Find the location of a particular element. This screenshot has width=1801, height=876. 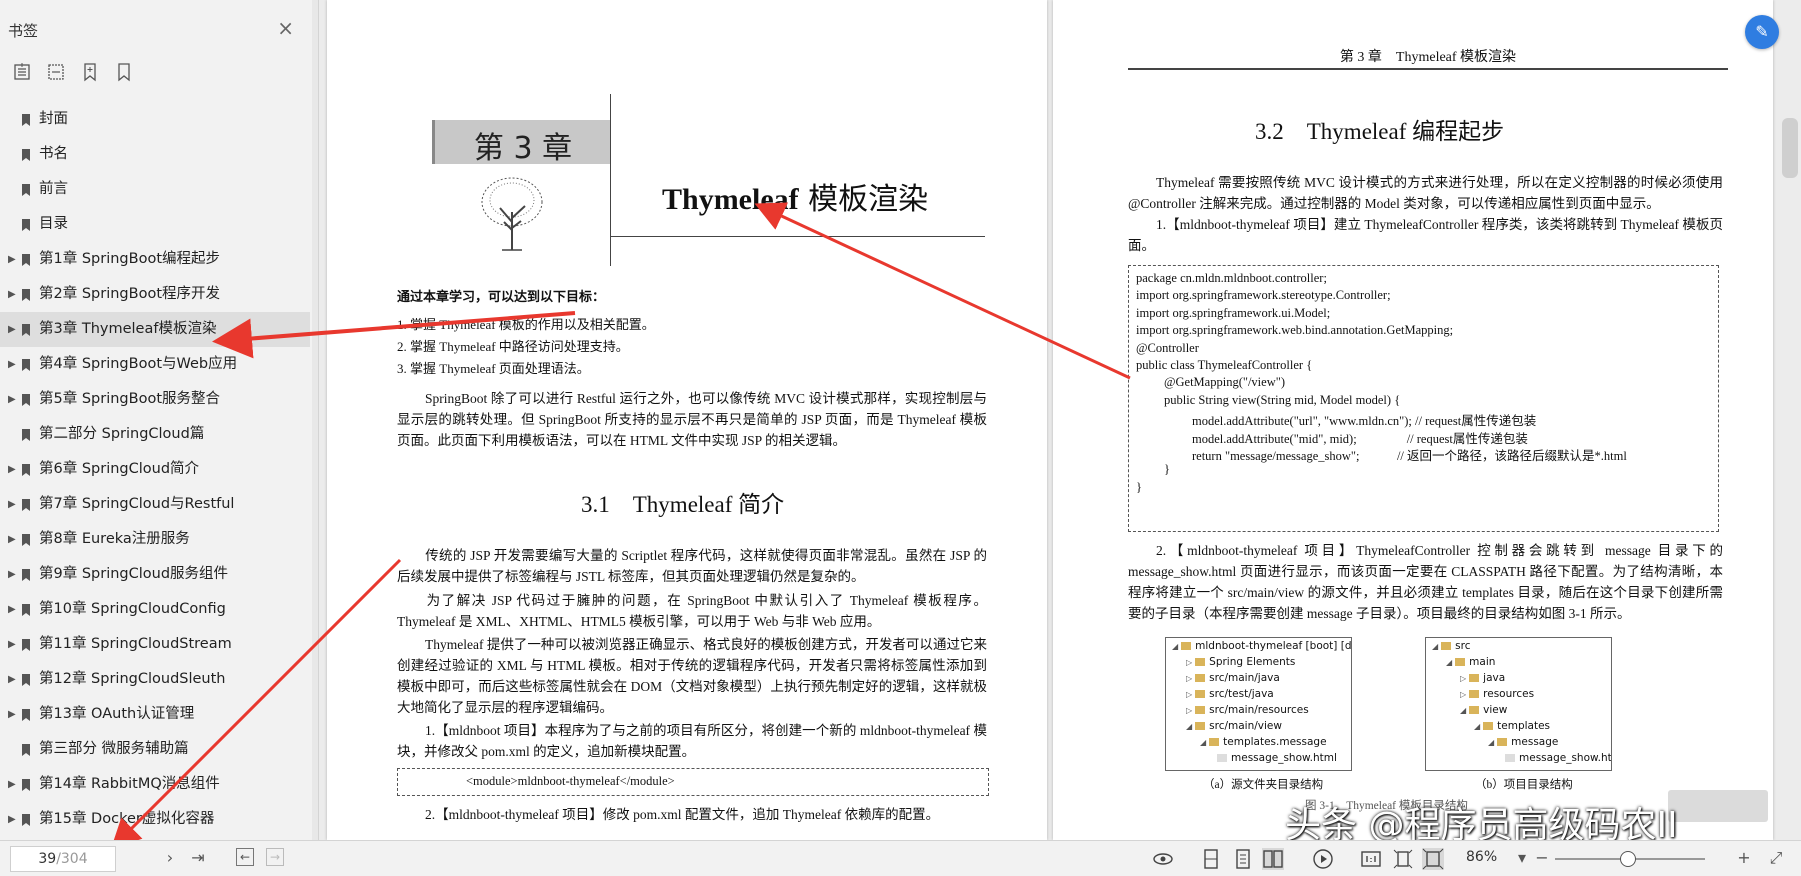

sidebar-item: ▶ 第3章 Thymeleaf模板渲染 is located at coordinates (155, 329).